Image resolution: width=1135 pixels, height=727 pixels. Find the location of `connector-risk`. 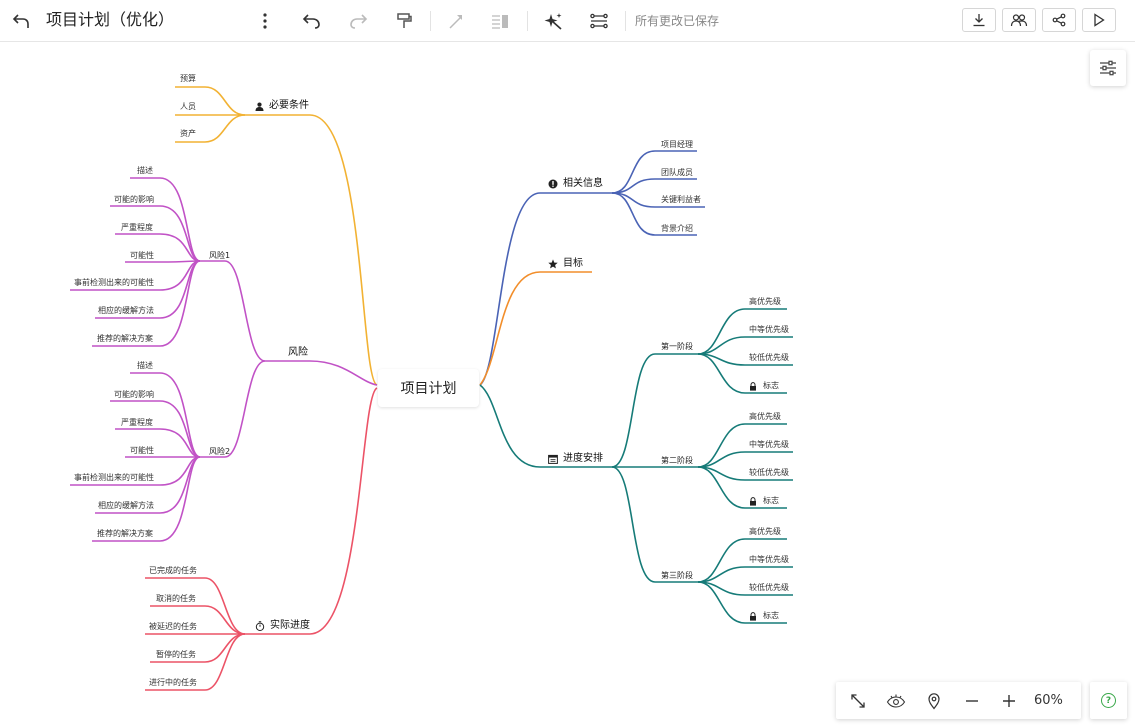

connector-risk is located at coordinates (343, 373).